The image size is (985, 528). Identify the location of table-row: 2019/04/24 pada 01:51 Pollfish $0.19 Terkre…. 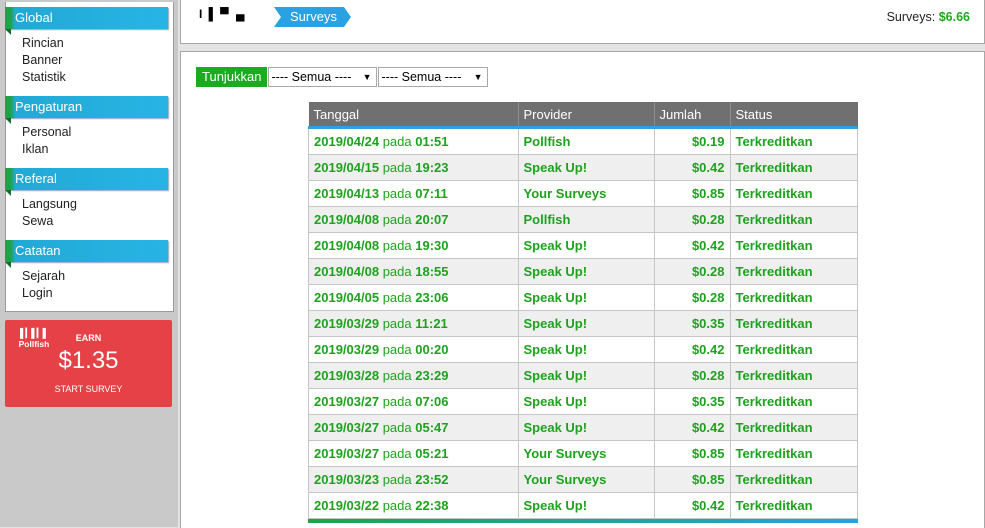
(583, 141).